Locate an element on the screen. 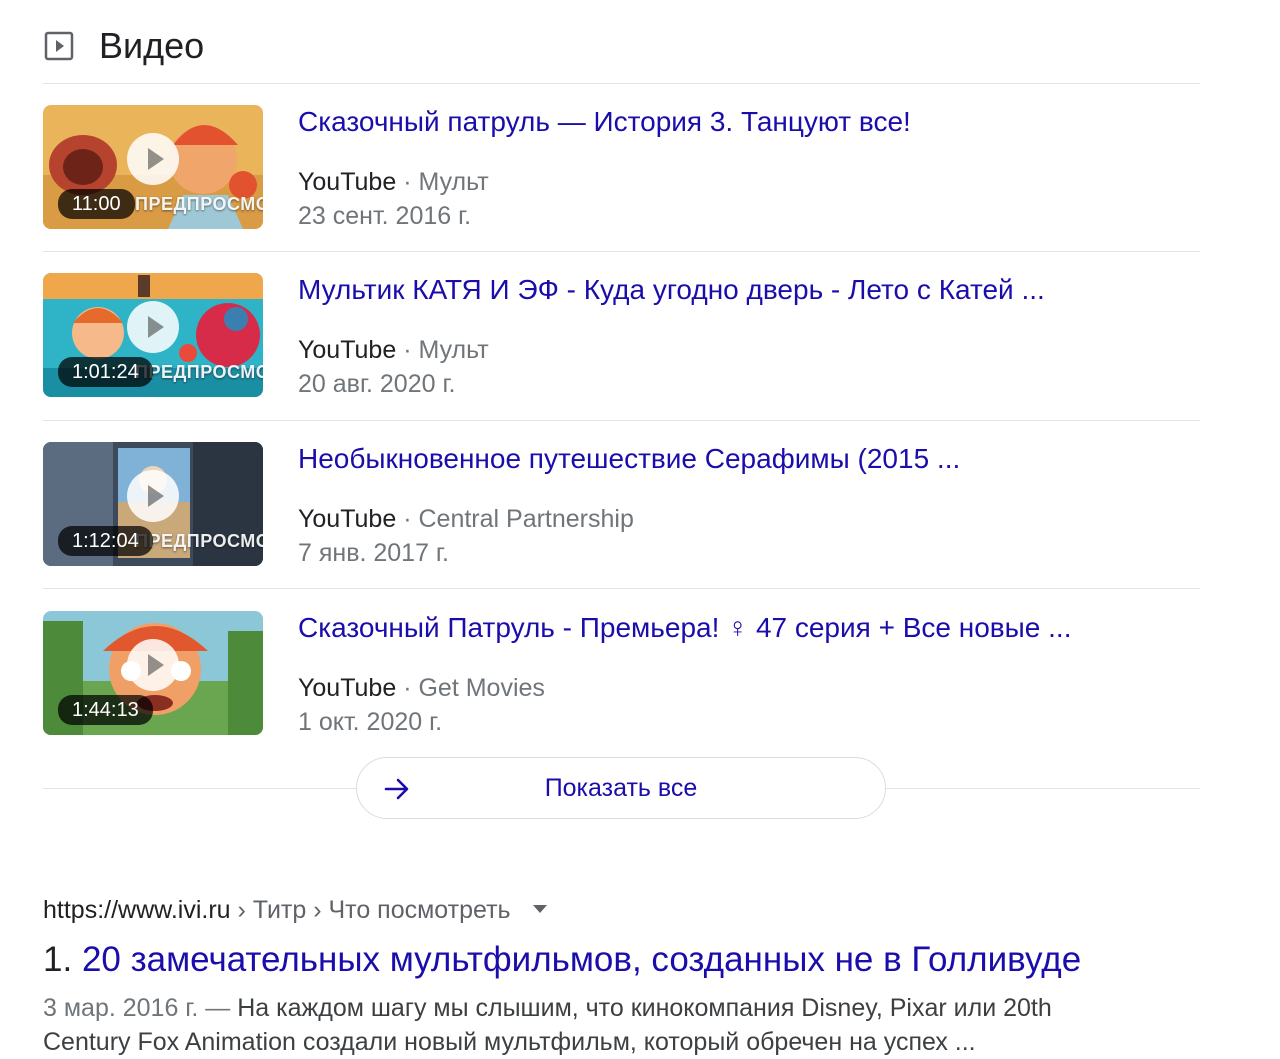 This screenshot has width=1280, height=1059. video-channel: Get Movies is located at coordinates (481, 688).